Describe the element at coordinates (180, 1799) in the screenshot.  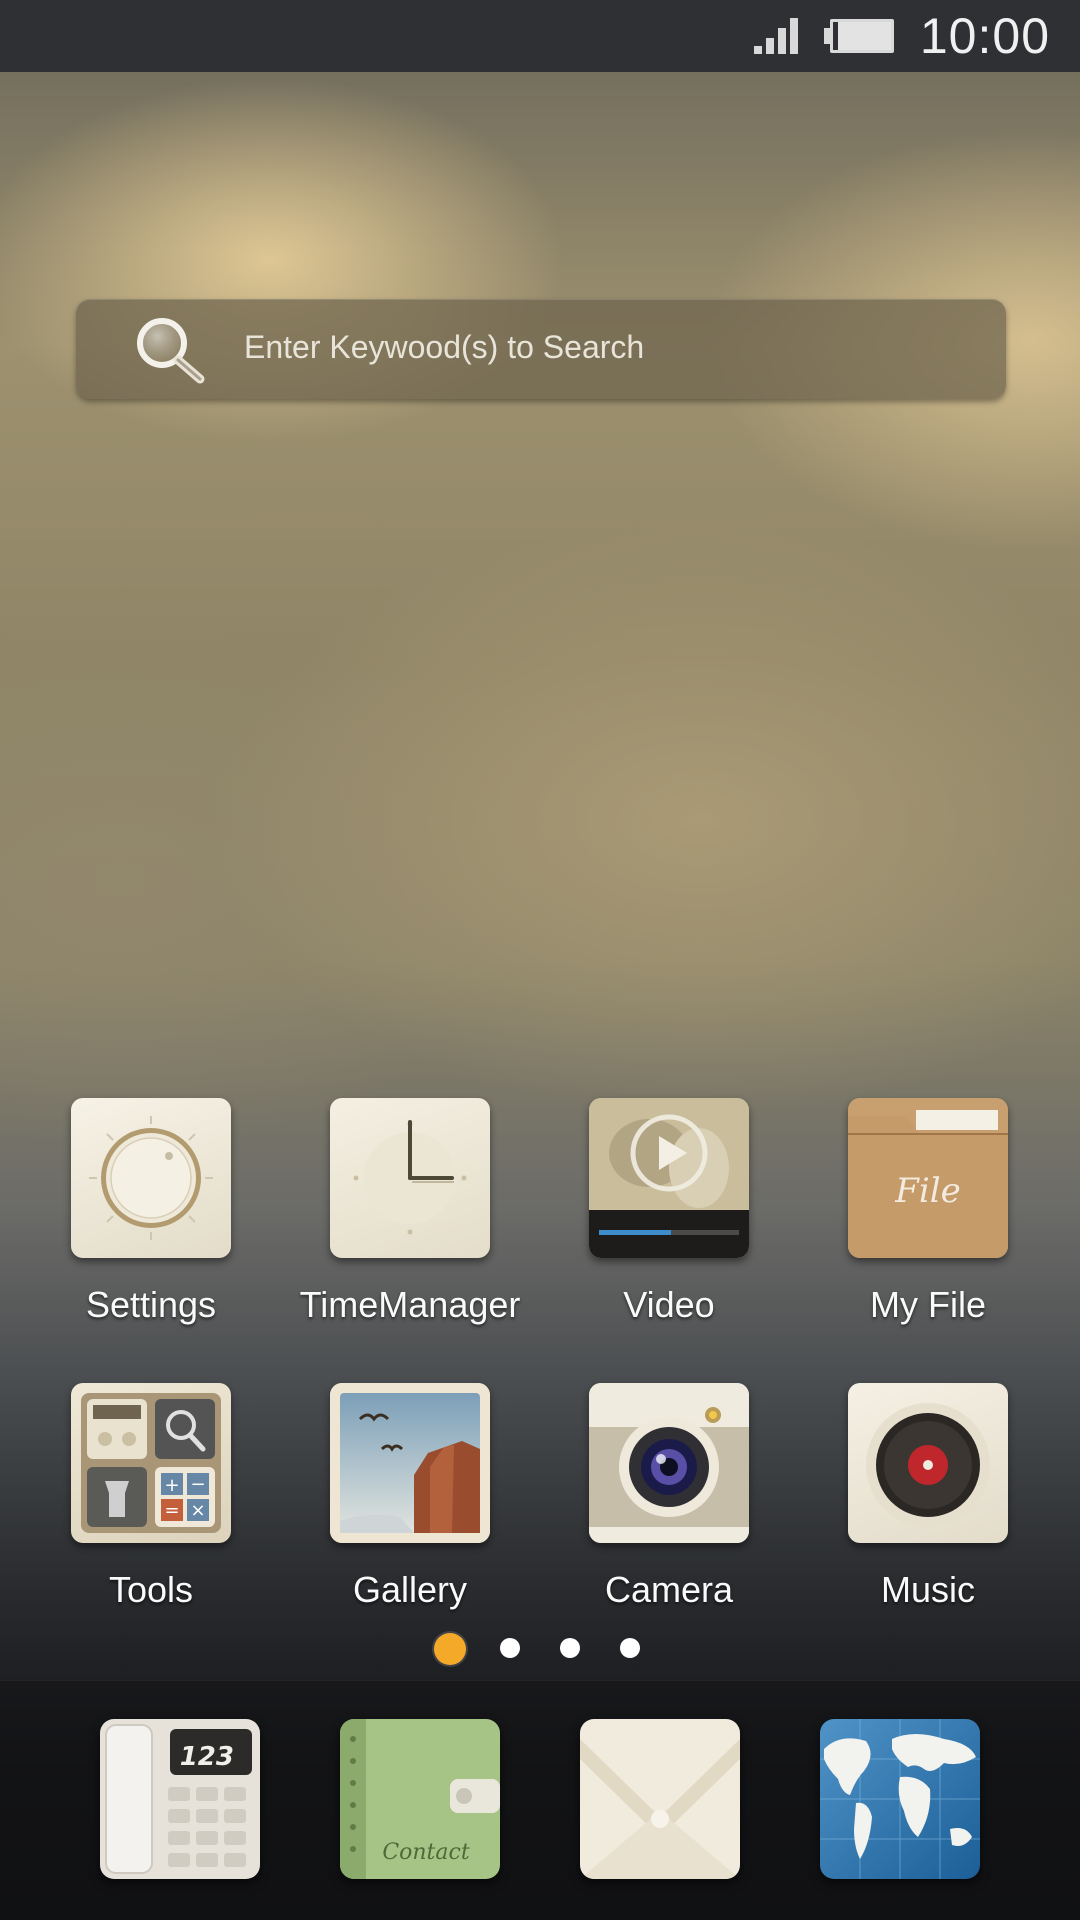
I see `phone-icon: 123` at that location.